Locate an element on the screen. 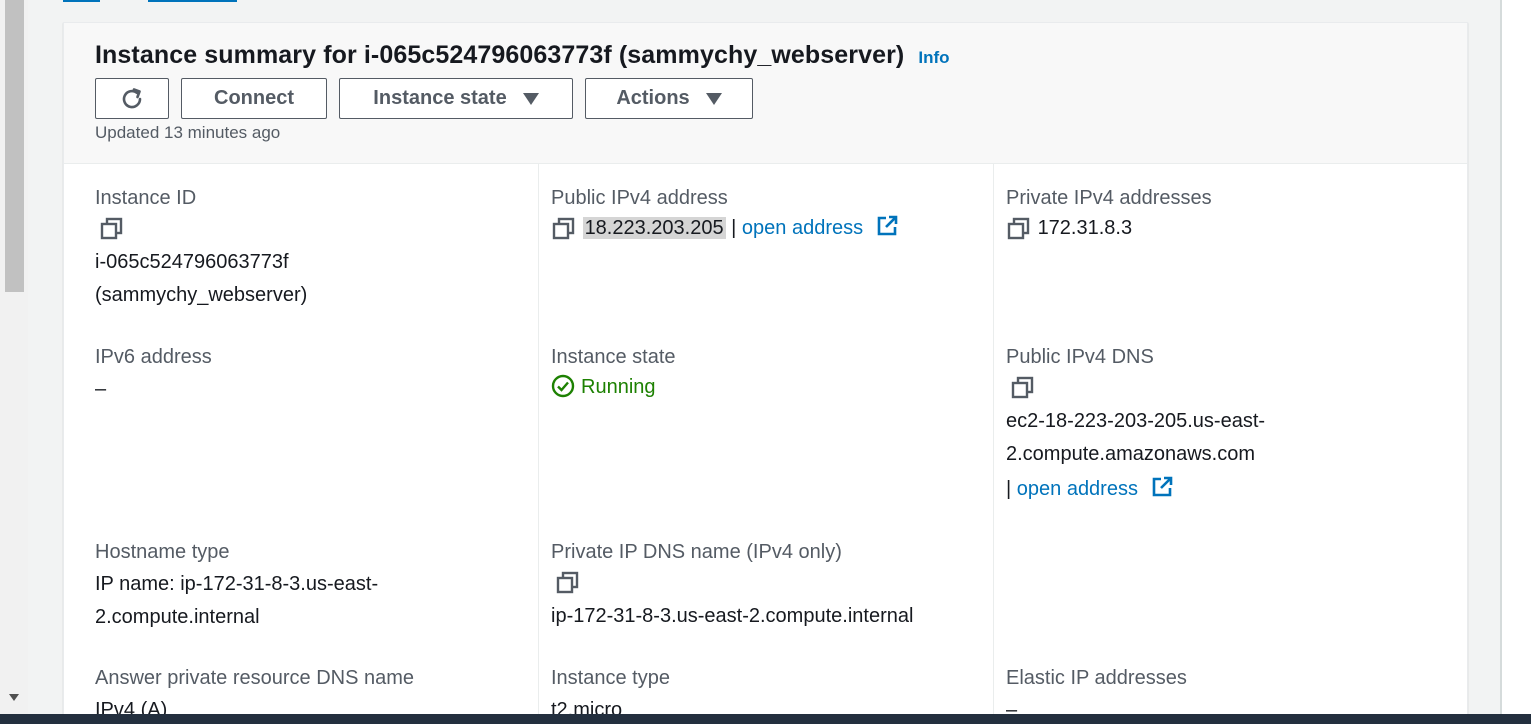 This screenshot has height=724, width=1531. instance-type-label: Instance type is located at coordinates (610, 678).